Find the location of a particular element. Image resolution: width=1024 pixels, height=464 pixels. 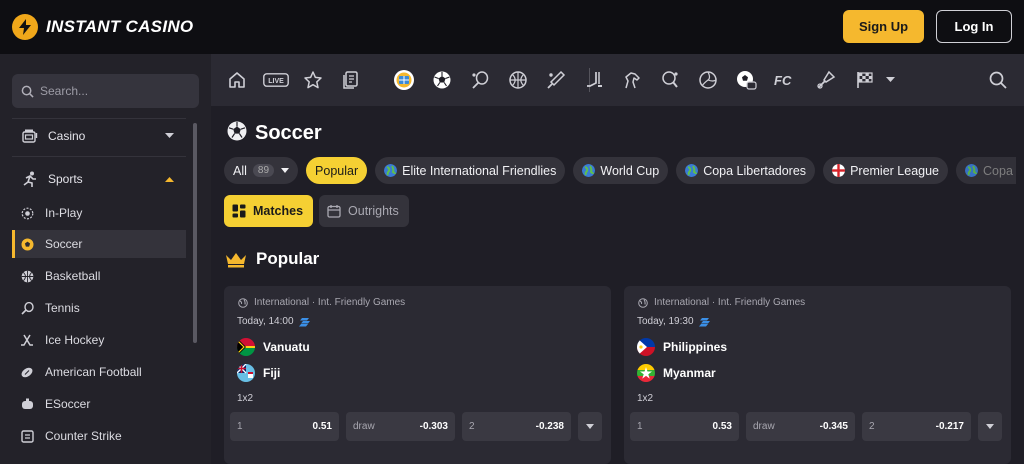

live-icon: LIVE is located at coordinates (276, 80).